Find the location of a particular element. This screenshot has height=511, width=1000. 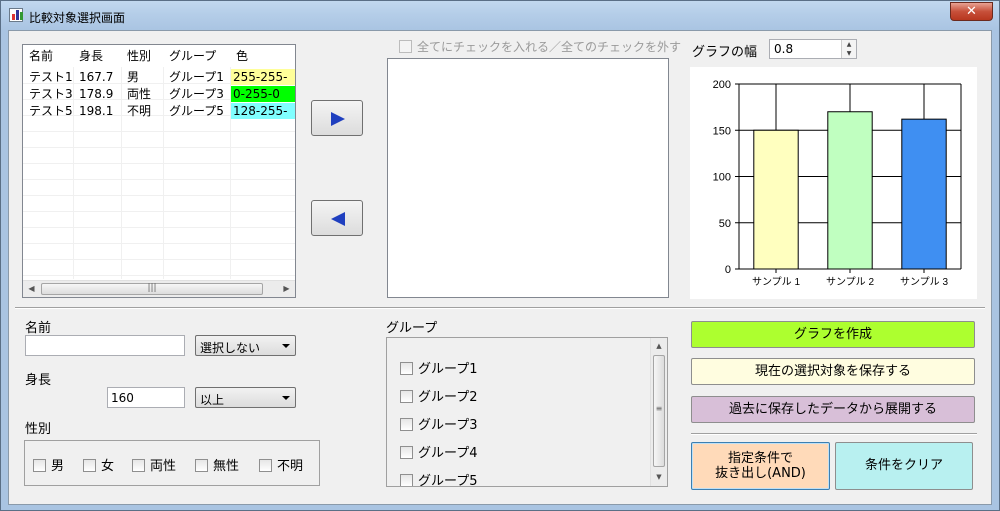

scroll-thumb: ≡ is located at coordinates (659, 411).